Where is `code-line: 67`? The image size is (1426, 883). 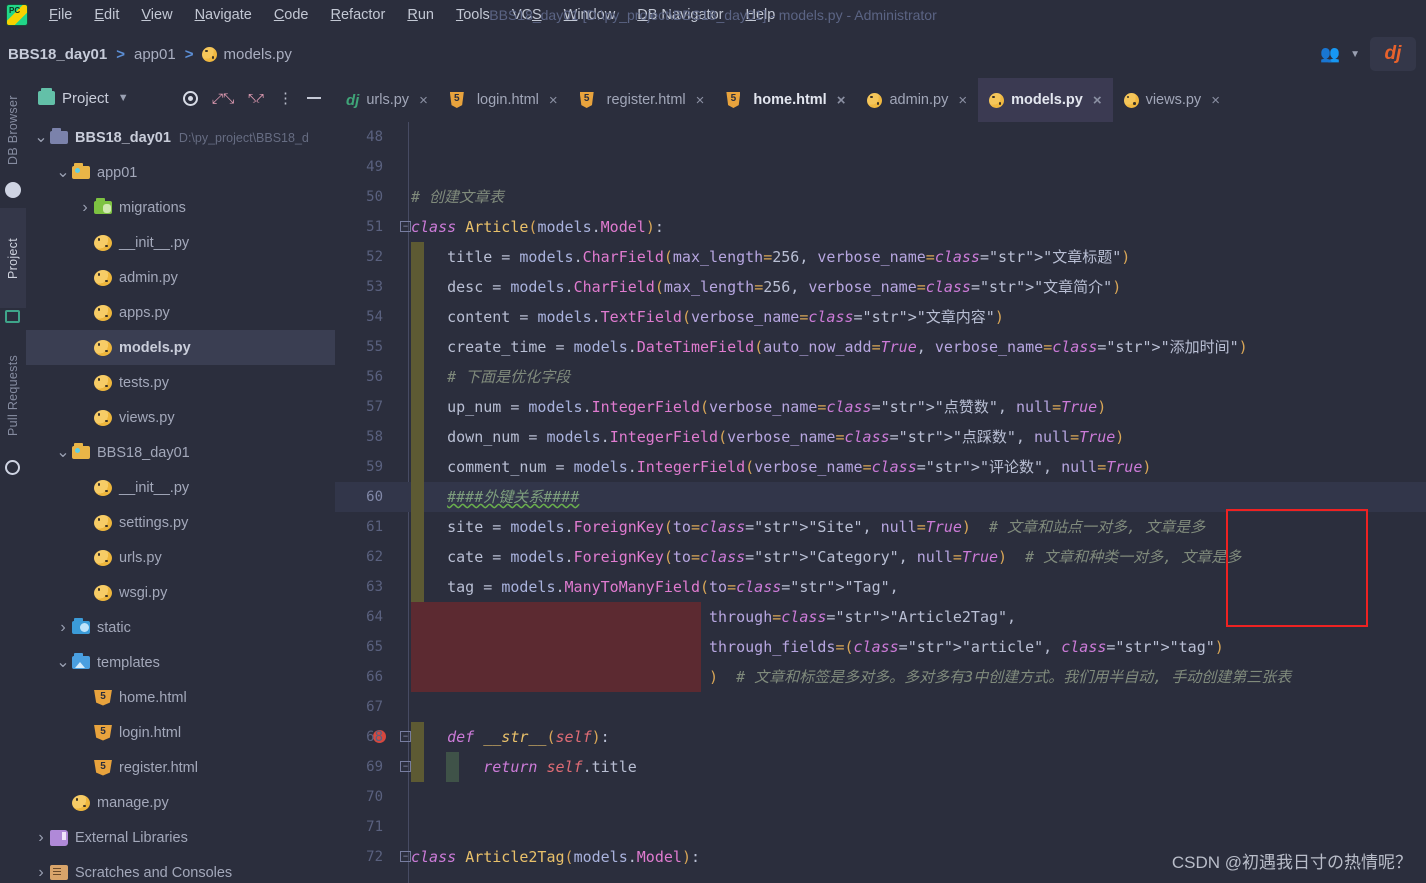 code-line: 67 is located at coordinates (880, 707).